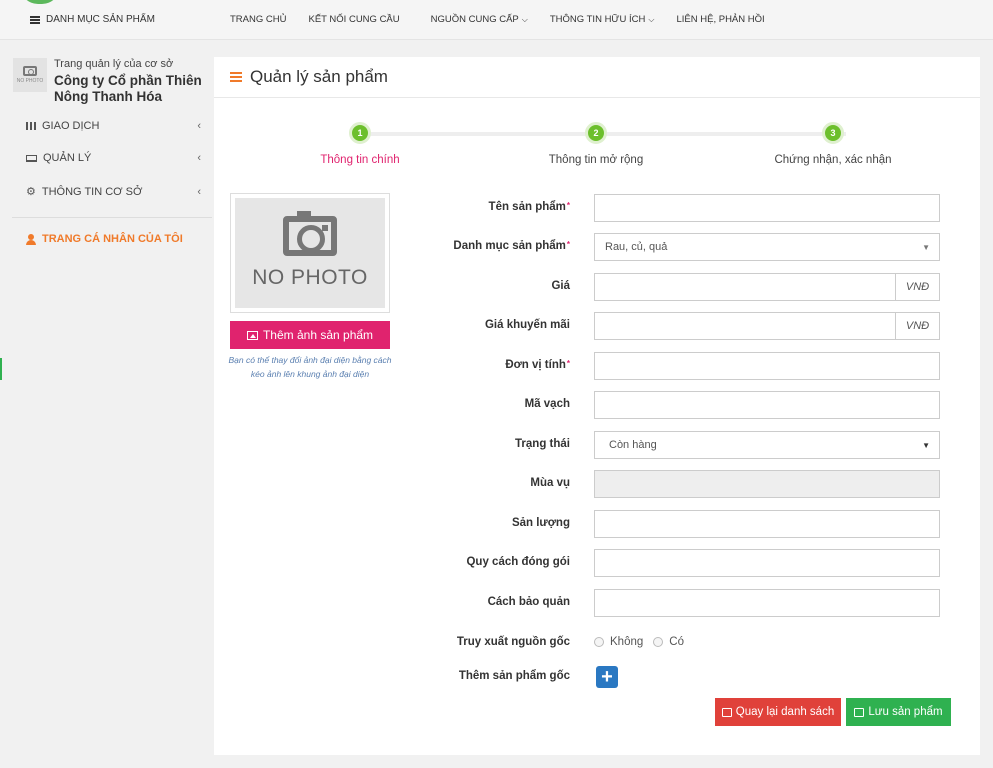 Image resolution: width=993 pixels, height=768 pixels. I want to click on season-input, so click(767, 484).